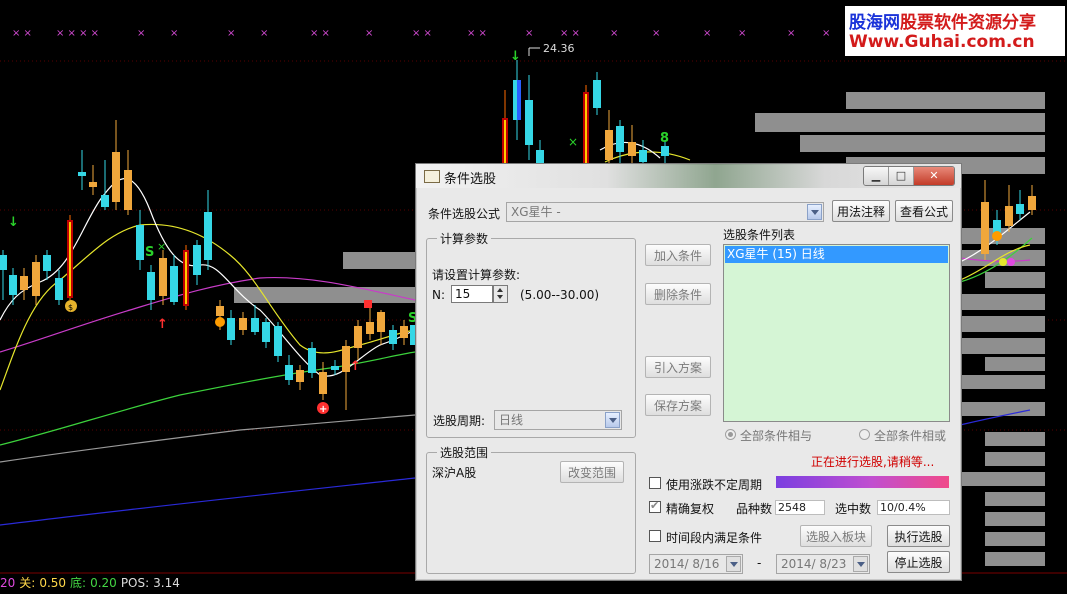  I want to click on status-value-1: 0.50, so click(53, 583).